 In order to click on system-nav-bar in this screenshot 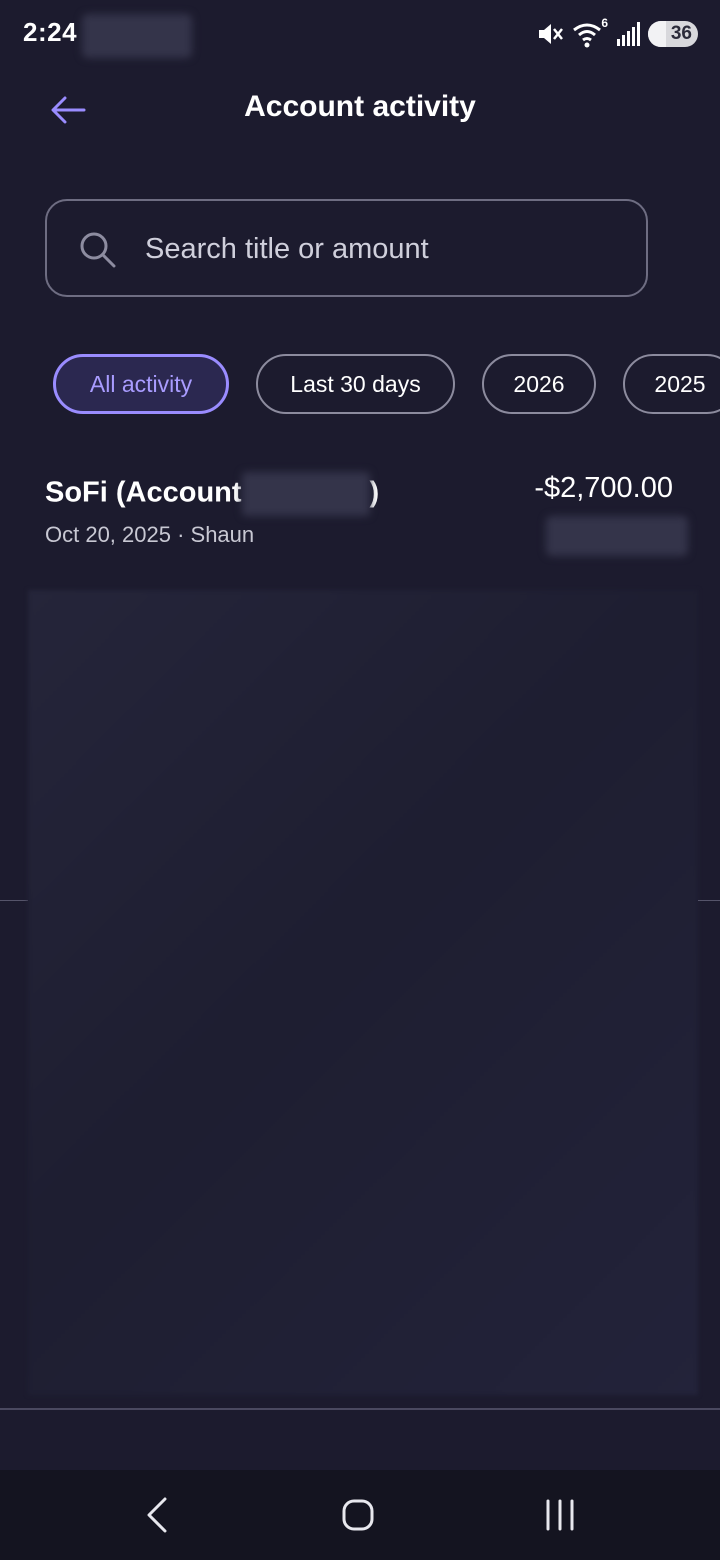, I will do `click(360, 1515)`.